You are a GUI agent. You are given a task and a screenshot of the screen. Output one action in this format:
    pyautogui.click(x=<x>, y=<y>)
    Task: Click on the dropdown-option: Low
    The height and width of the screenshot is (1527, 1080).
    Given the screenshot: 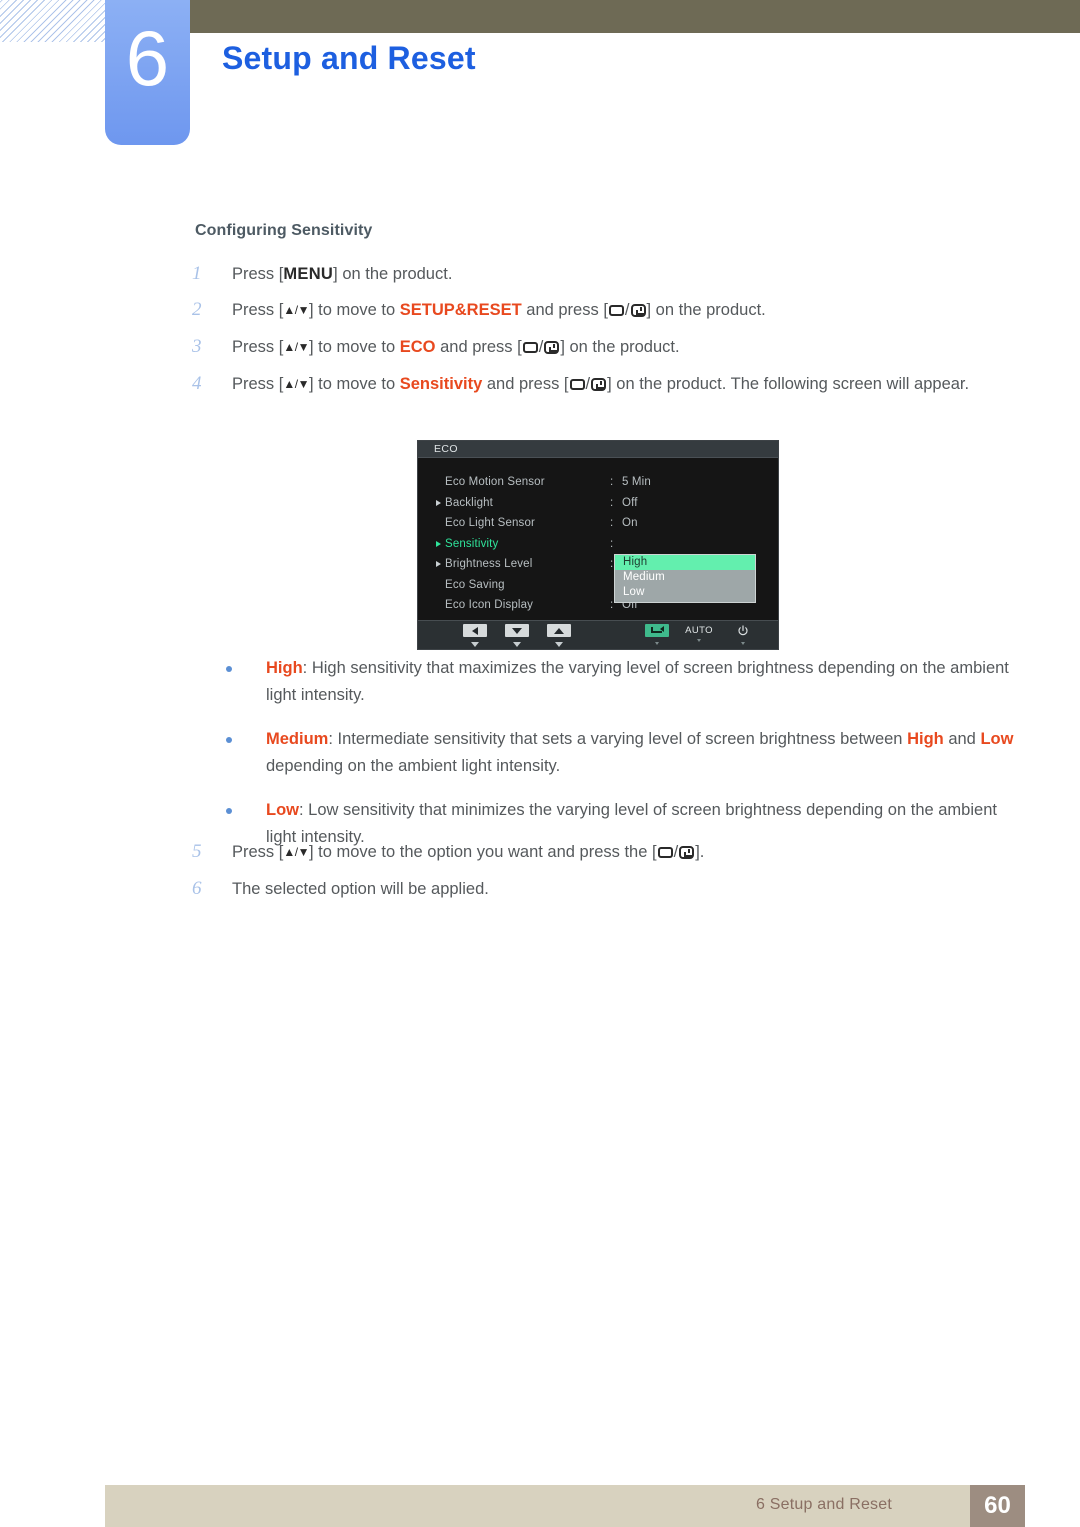 What is the action you would take?
    pyautogui.click(x=685, y=592)
    